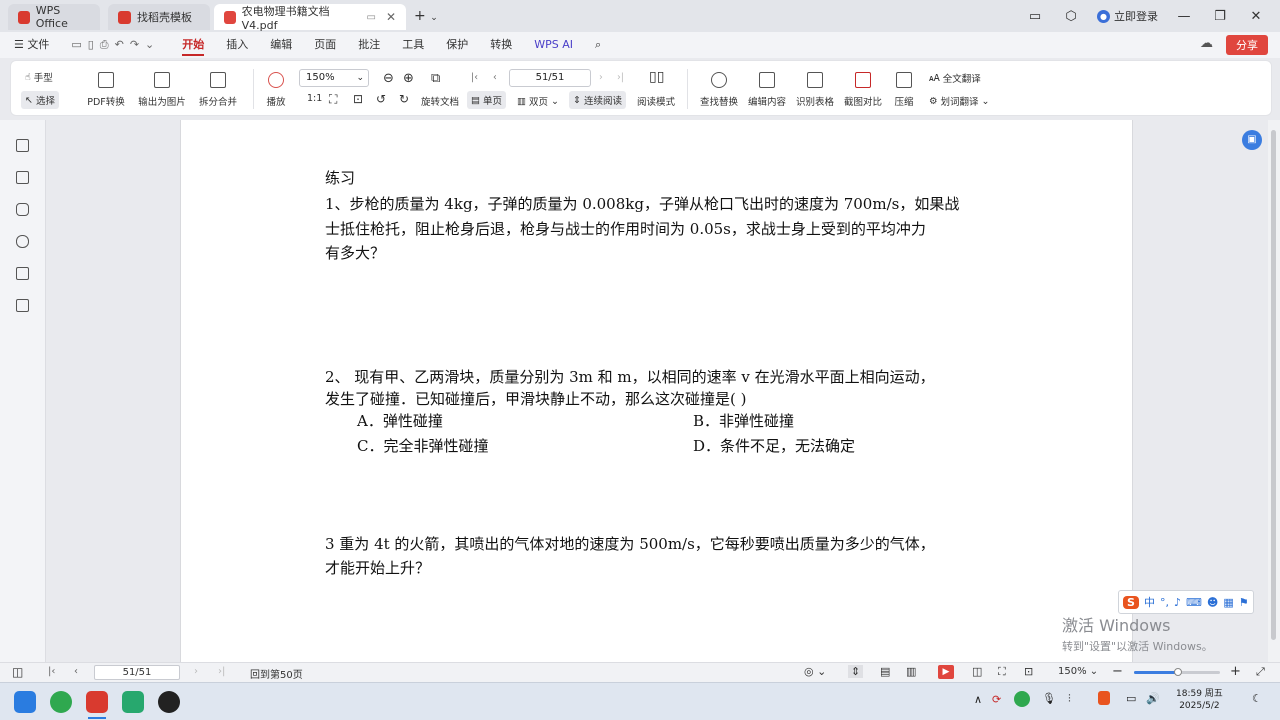 This screenshot has height=720, width=1280. Describe the element at coordinates (911, 671) in the screenshot. I see `double-view-icon: ▥` at that location.